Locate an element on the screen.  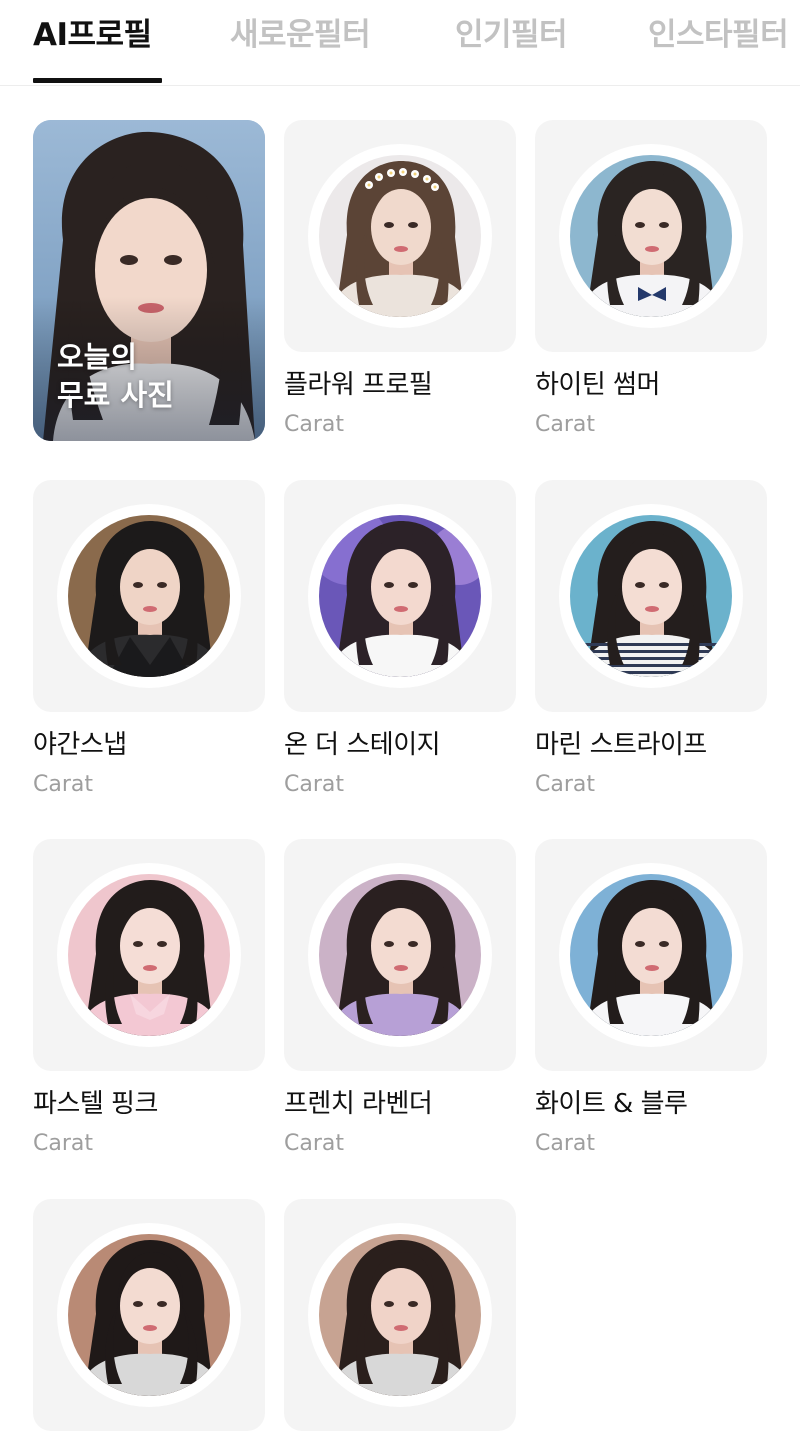
featured-caption: 오늘의 무료 사진 is located at coordinates (157, 376).